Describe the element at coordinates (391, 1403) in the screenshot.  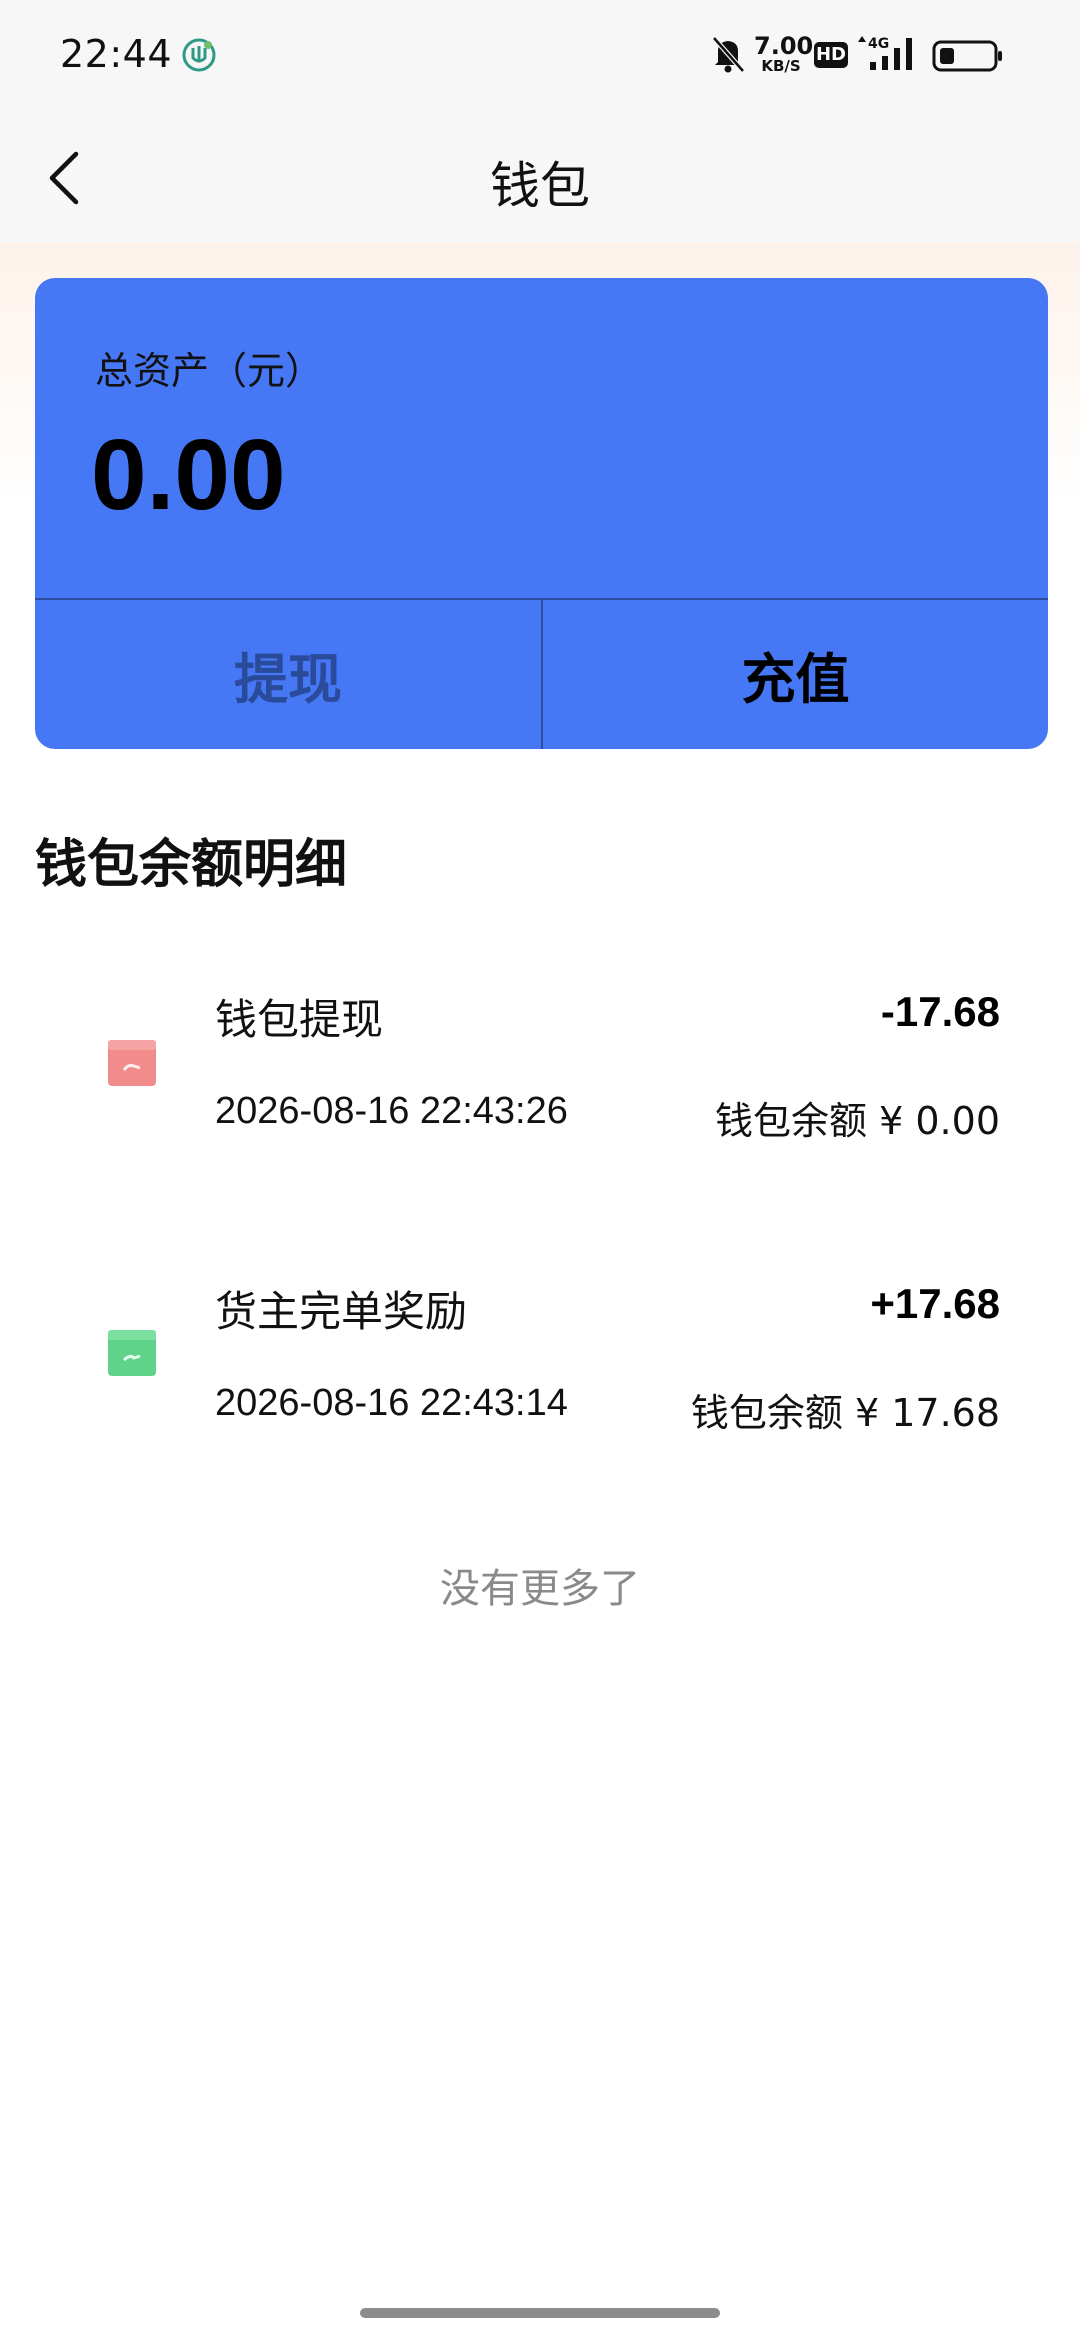
I see `transaction-time: 2026-08-16 22:43:14` at that location.